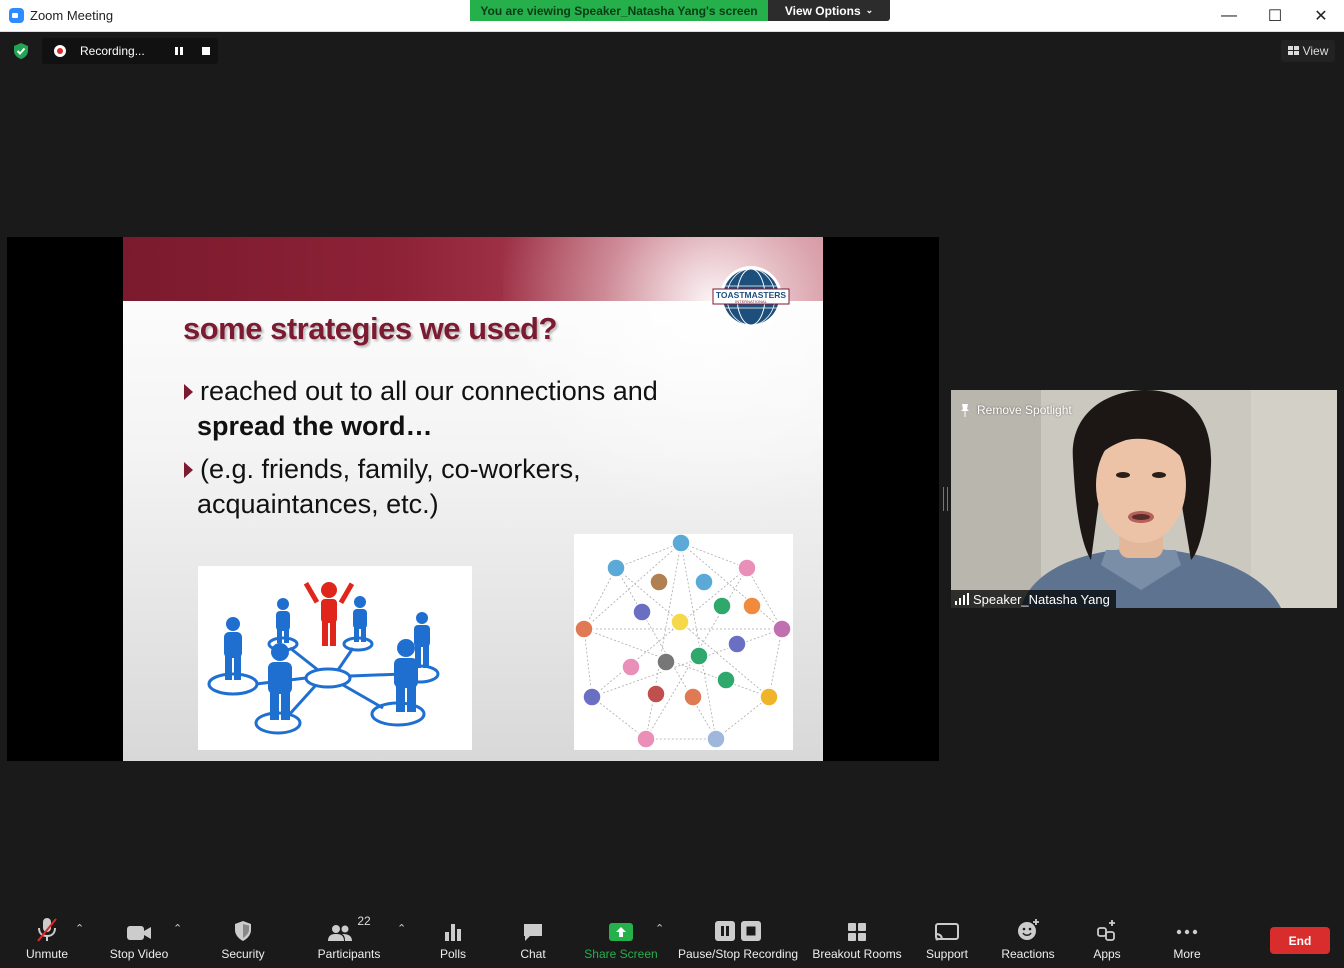 The height and width of the screenshot is (968, 1344). I want to click on apps-icon, so click(1106, 930).